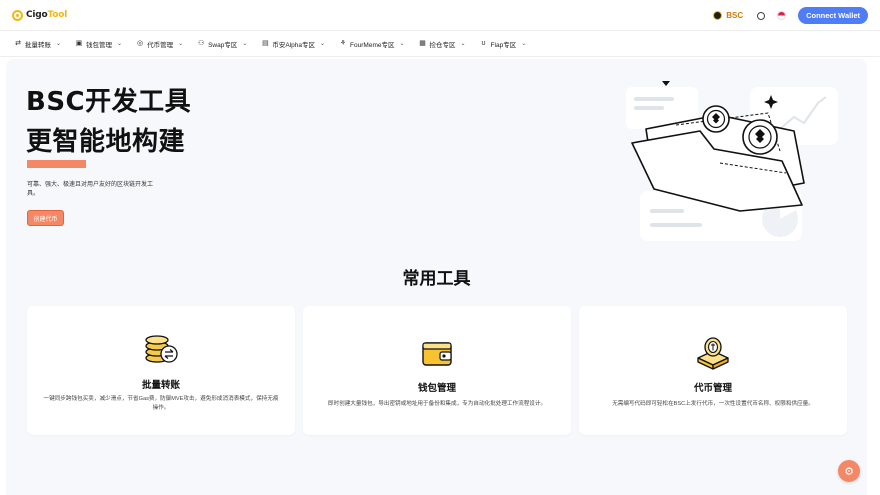 This screenshot has width=880, height=495. I want to click on hero-accent-bar, so click(56, 164).